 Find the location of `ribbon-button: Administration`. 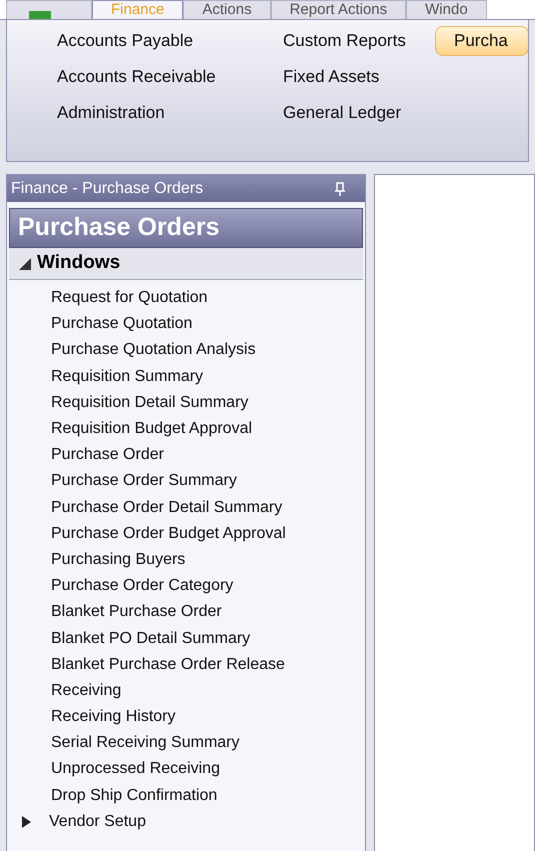

ribbon-button: Administration is located at coordinates (111, 113).